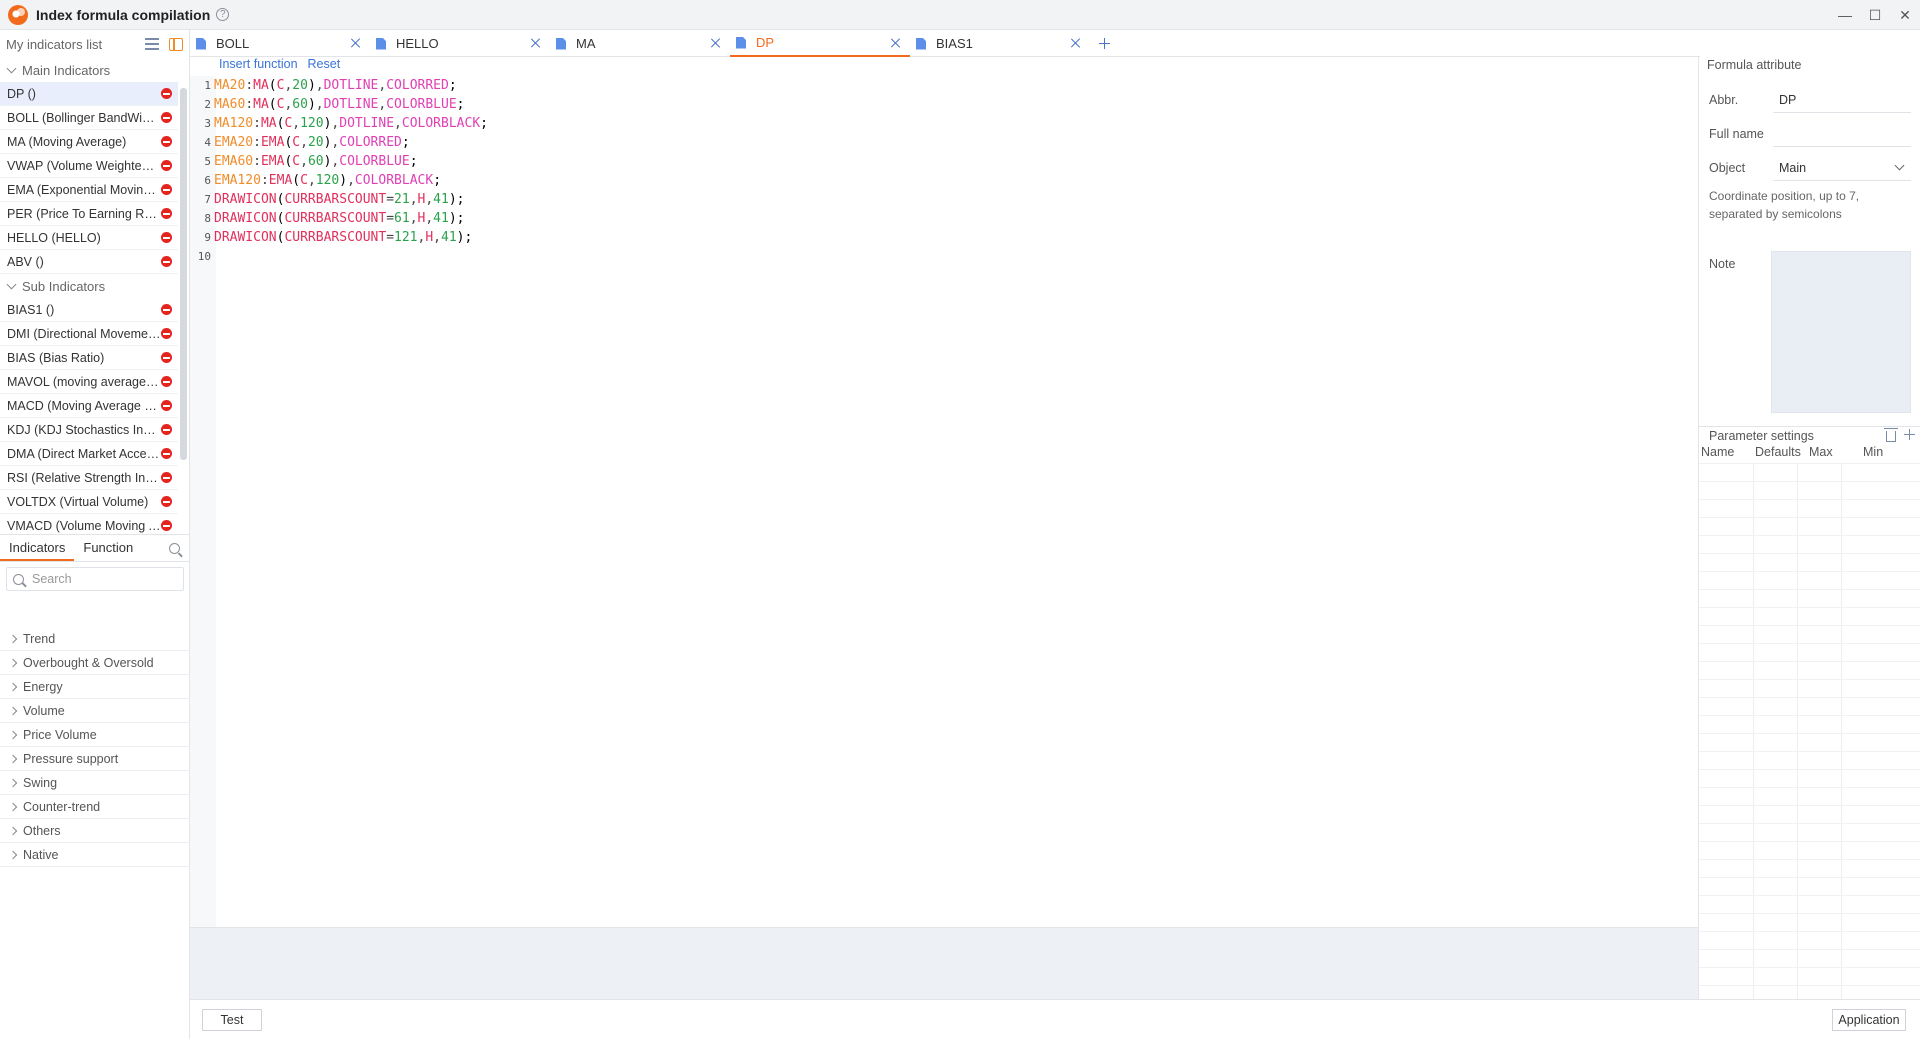 This screenshot has height=1039, width=1920. Describe the element at coordinates (89, 262) in the screenshot. I see `indicator-item: ABV ()` at that location.